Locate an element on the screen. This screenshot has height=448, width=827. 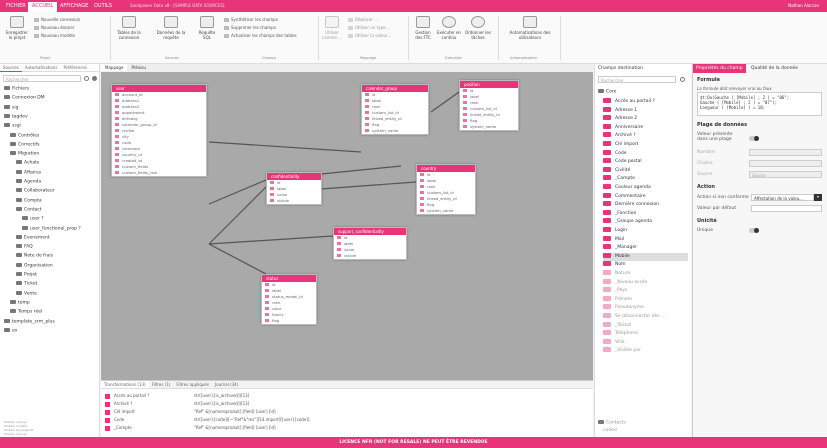
range-nombre-input is located at coordinates (785, 152).